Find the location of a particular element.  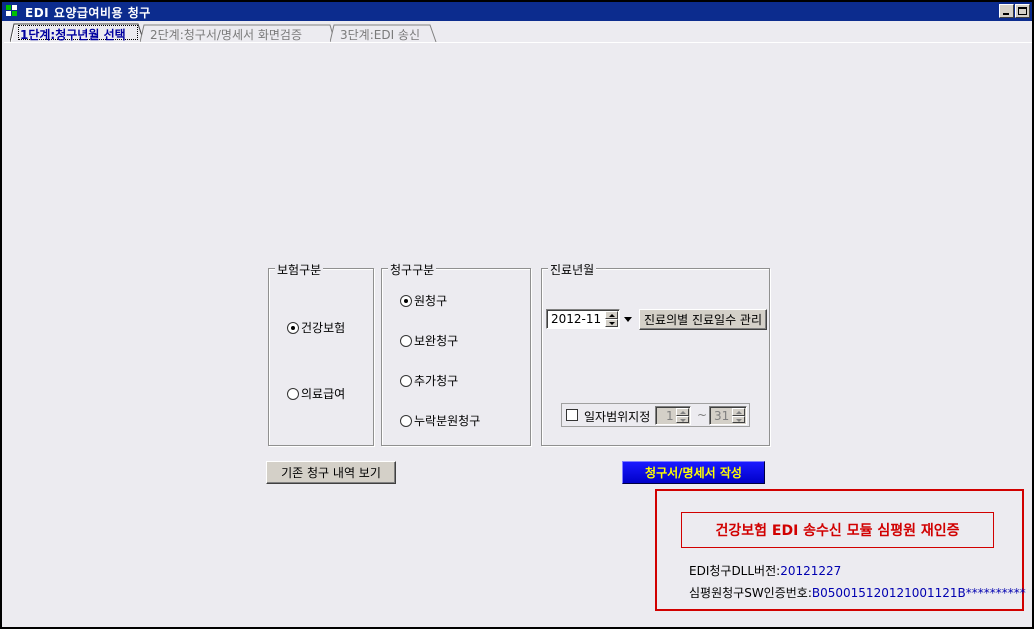

cert-number-value: B050015120121001121B********** is located at coordinates (918, 593).